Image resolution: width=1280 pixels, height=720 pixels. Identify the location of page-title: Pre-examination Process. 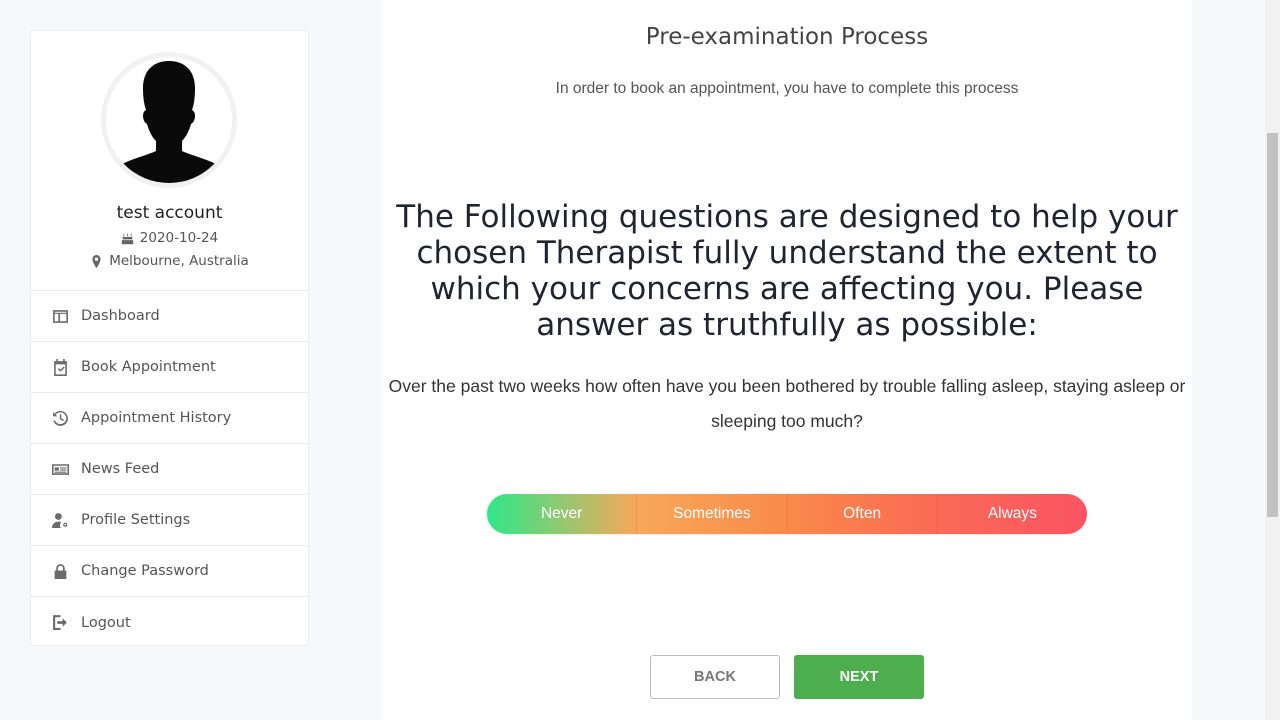
(787, 37).